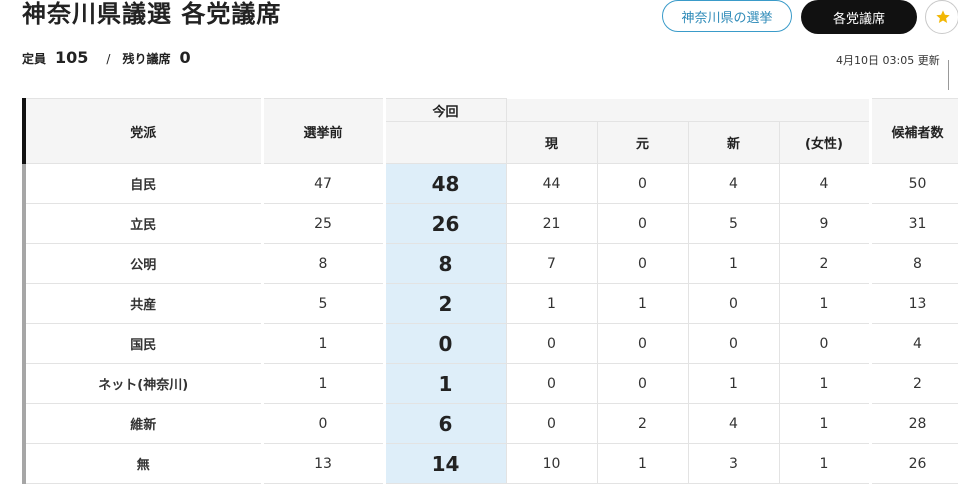 Image resolution: width=958 pixels, height=484 pixels. What do you see at coordinates (733, 142) in the screenshot?
I see `header-new: 新` at bounding box center [733, 142].